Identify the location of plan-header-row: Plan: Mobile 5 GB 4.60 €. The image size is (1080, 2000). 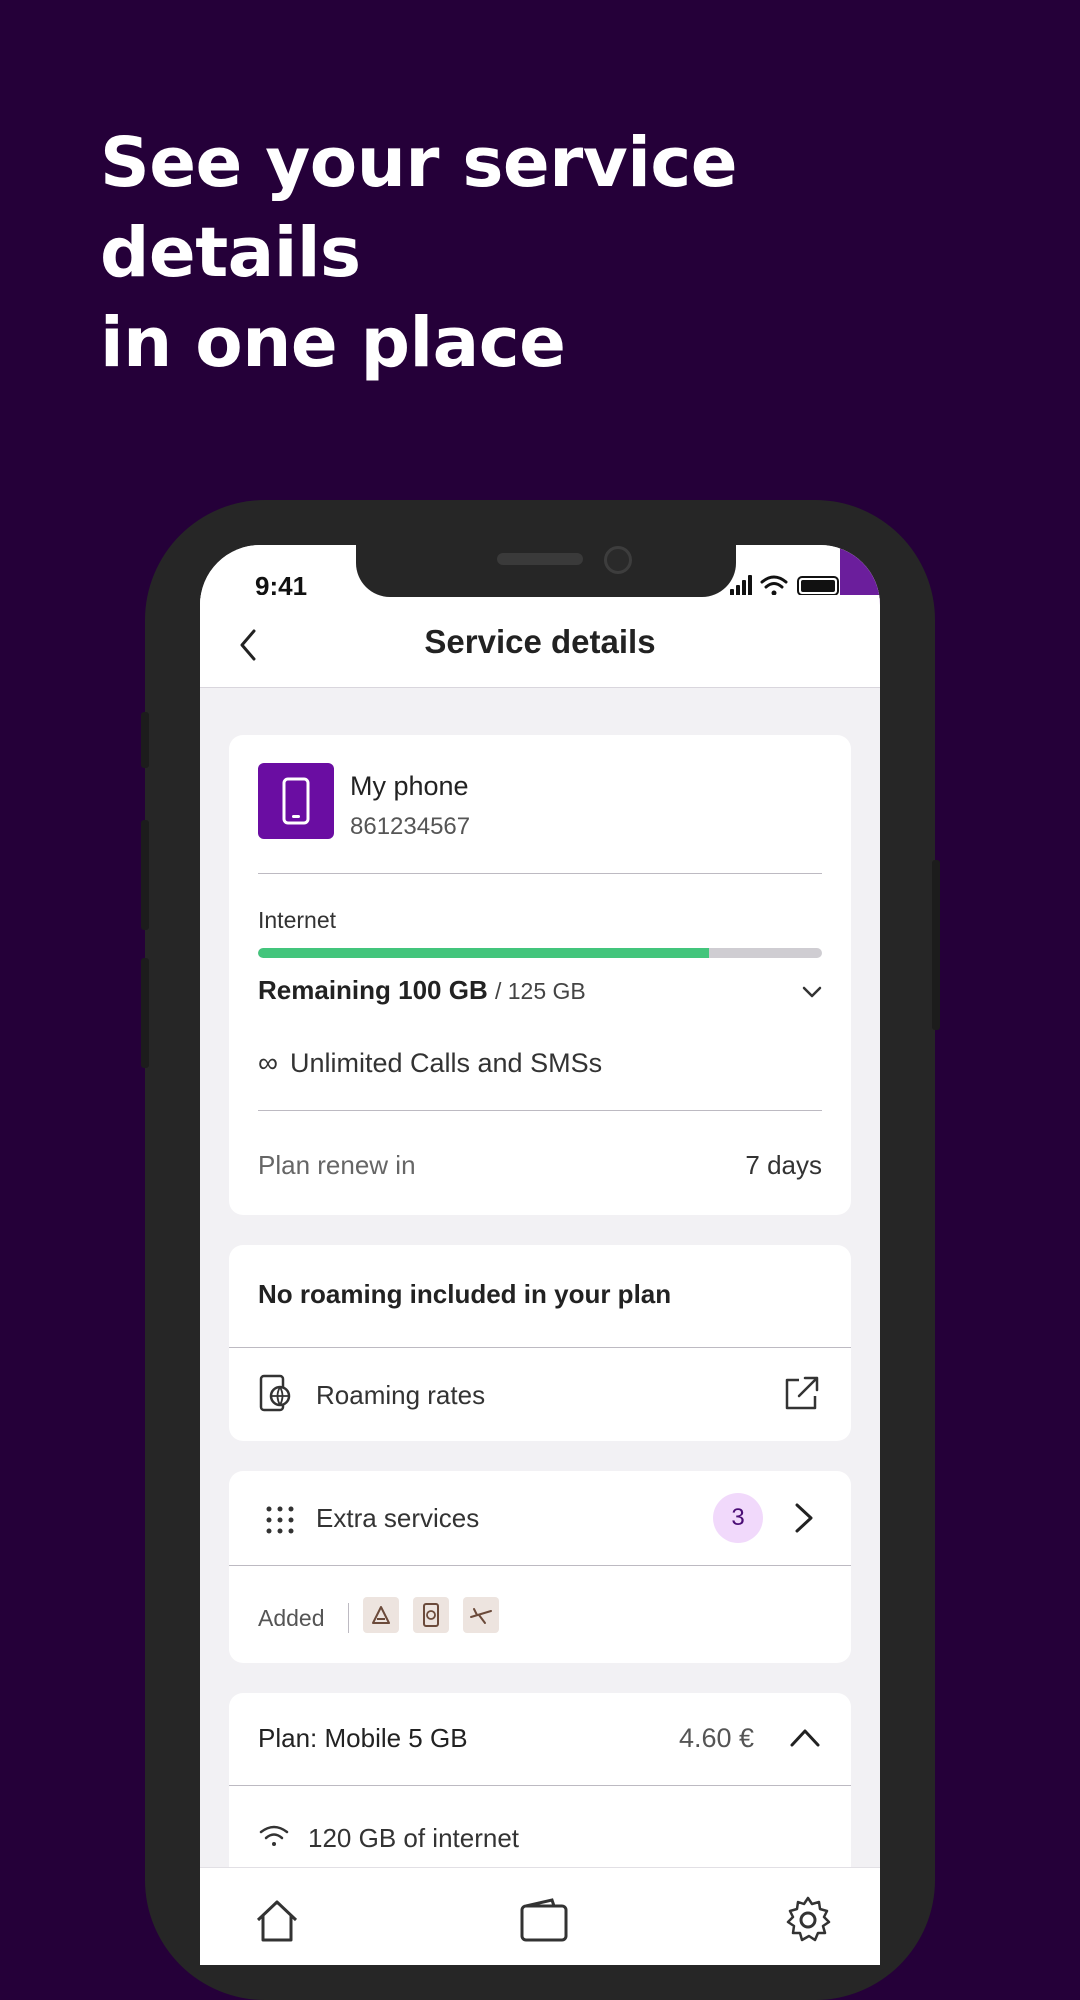
(540, 1739).